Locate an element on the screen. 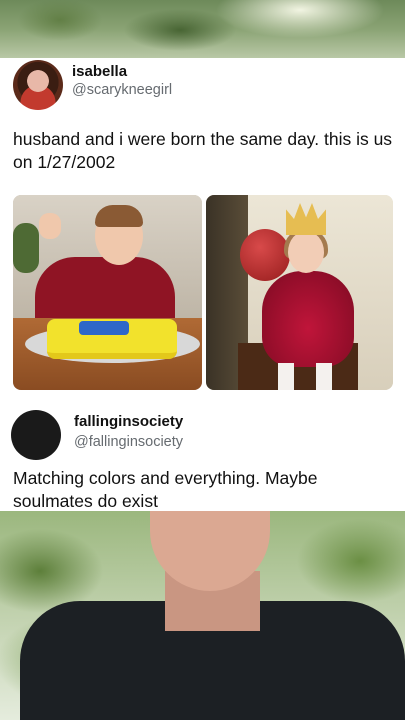 Image resolution: width=405 pixels, height=720 pixels. reply-handle: @fallinginsociety is located at coordinates (128, 442).